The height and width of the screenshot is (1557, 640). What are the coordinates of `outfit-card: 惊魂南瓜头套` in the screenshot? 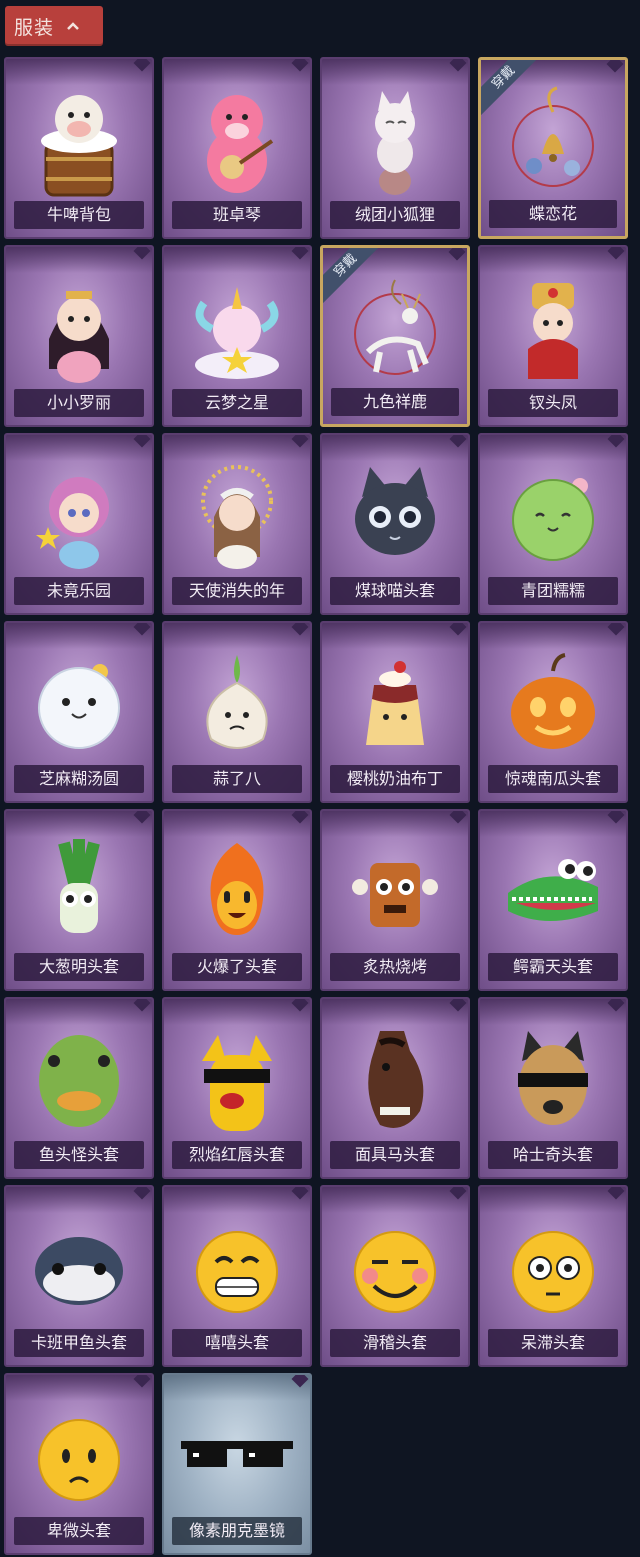 It's located at (553, 712).